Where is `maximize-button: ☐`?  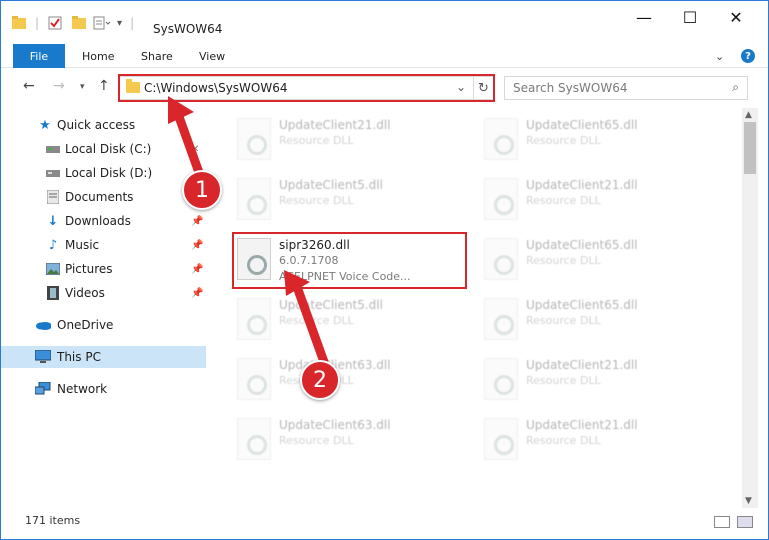
maximize-button: ☐ is located at coordinates (690, 17).